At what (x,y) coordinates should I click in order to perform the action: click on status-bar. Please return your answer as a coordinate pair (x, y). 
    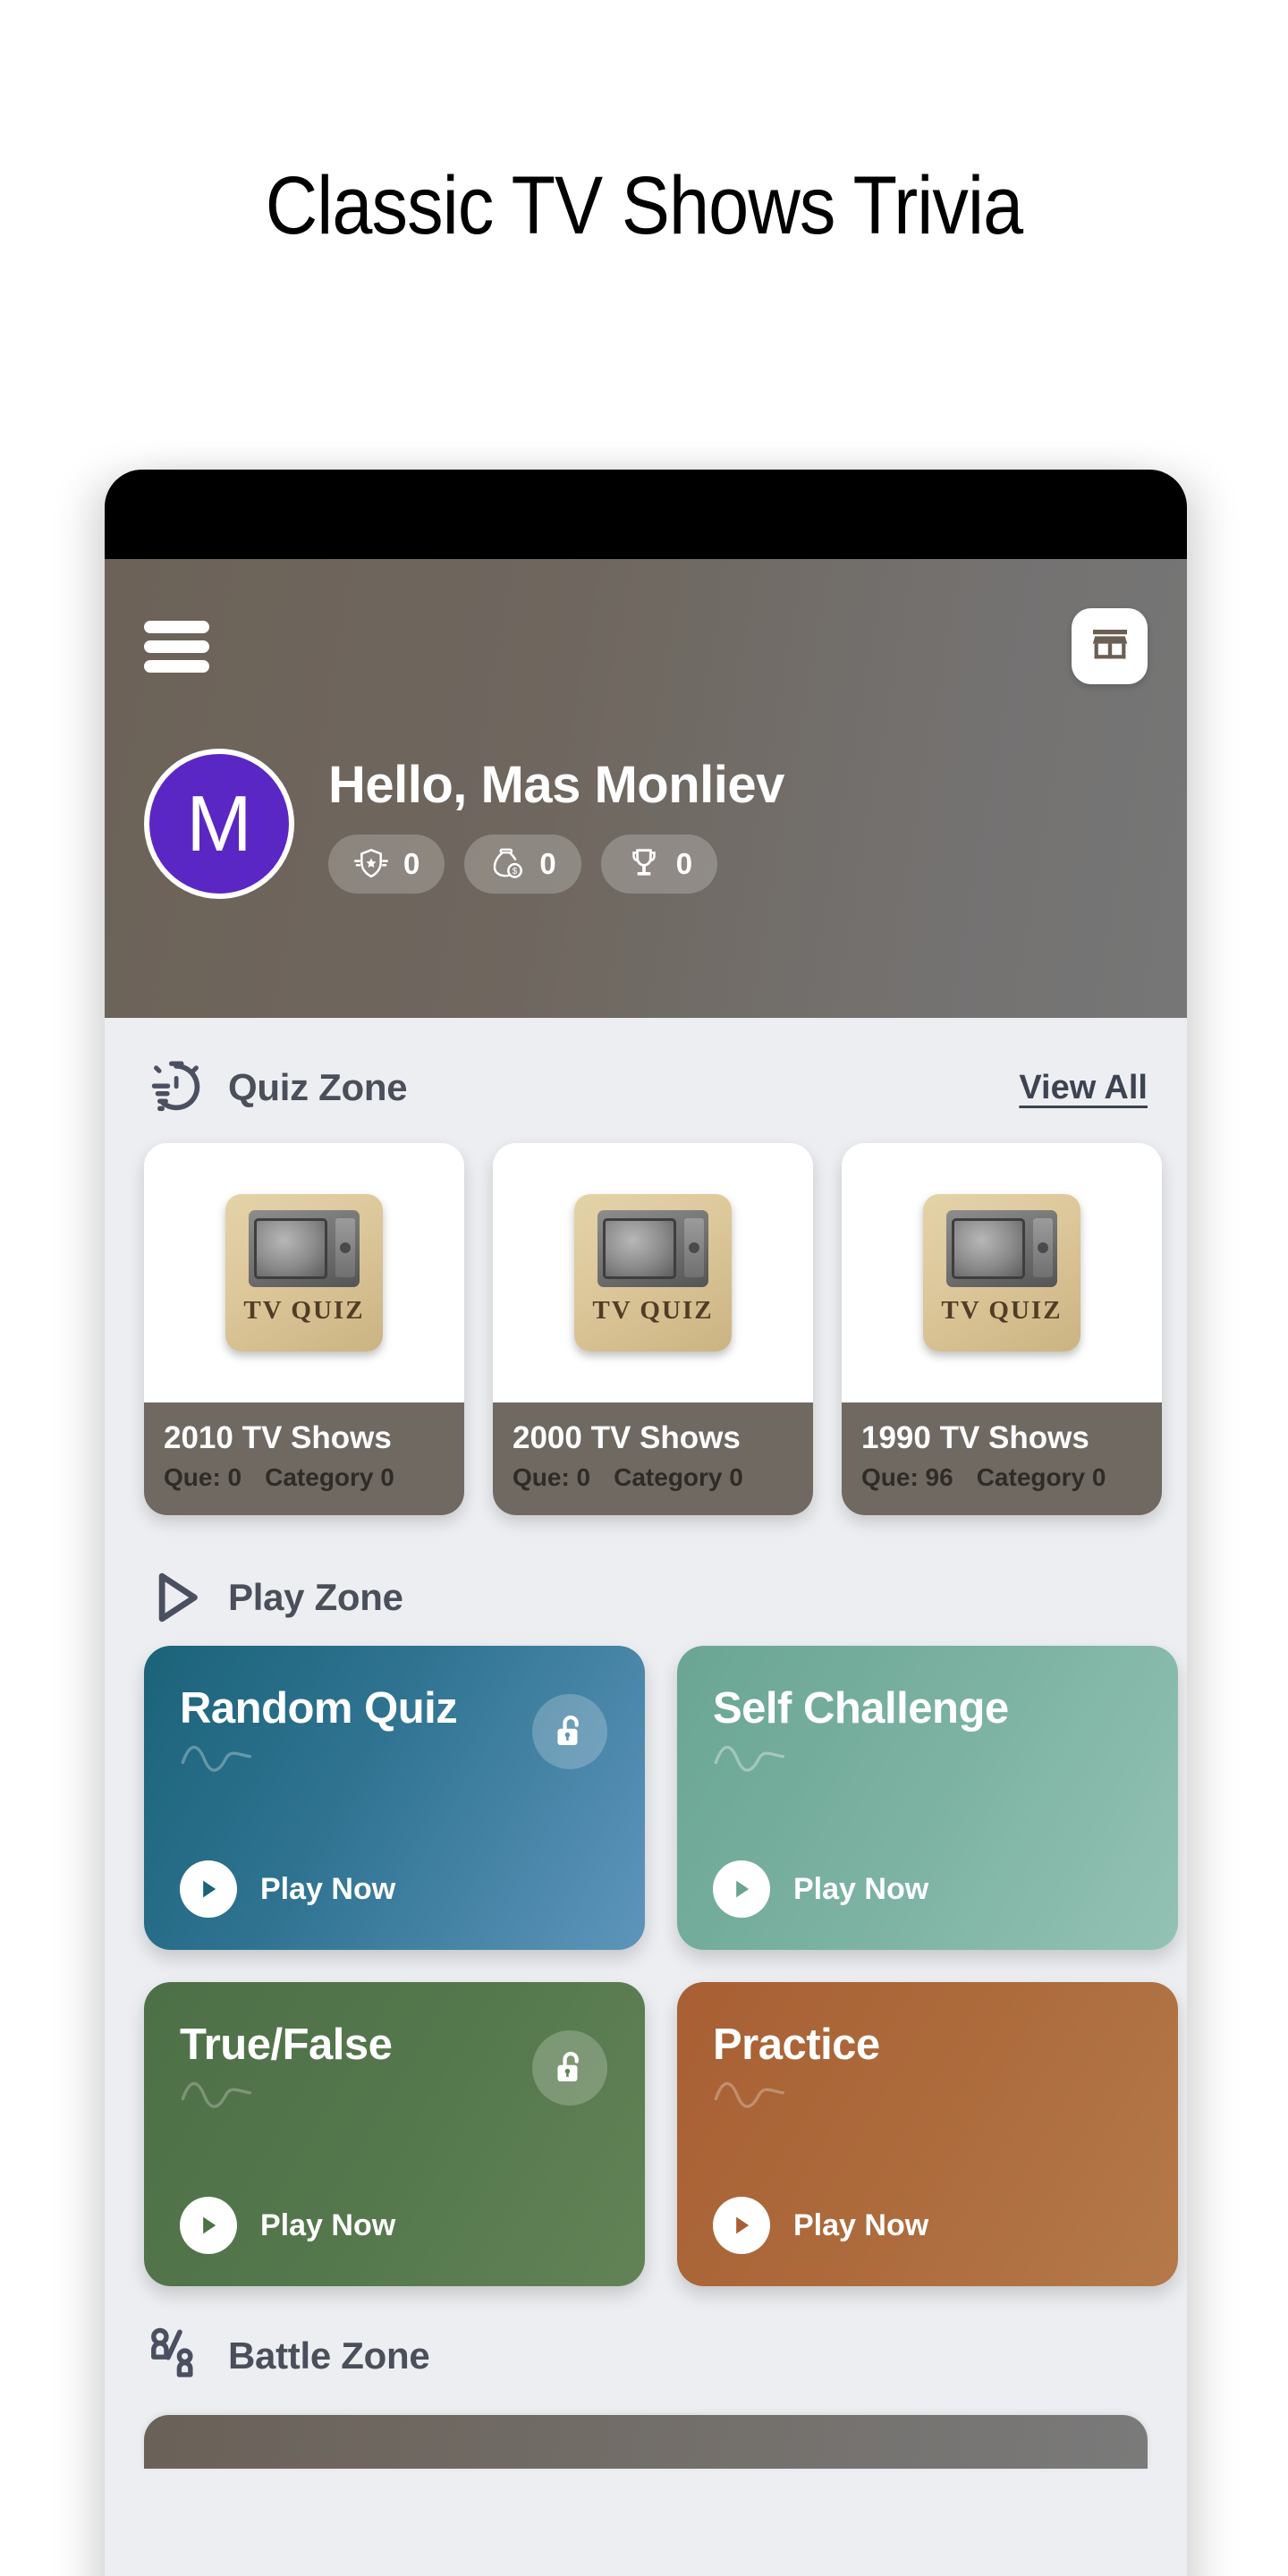
    Looking at the image, I should click on (646, 514).